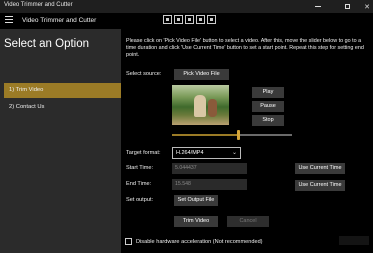 The width and height of the screenshot is (373, 253). What do you see at coordinates (128, 241) in the screenshot?
I see `disable-hw-checkbox` at bounding box center [128, 241].